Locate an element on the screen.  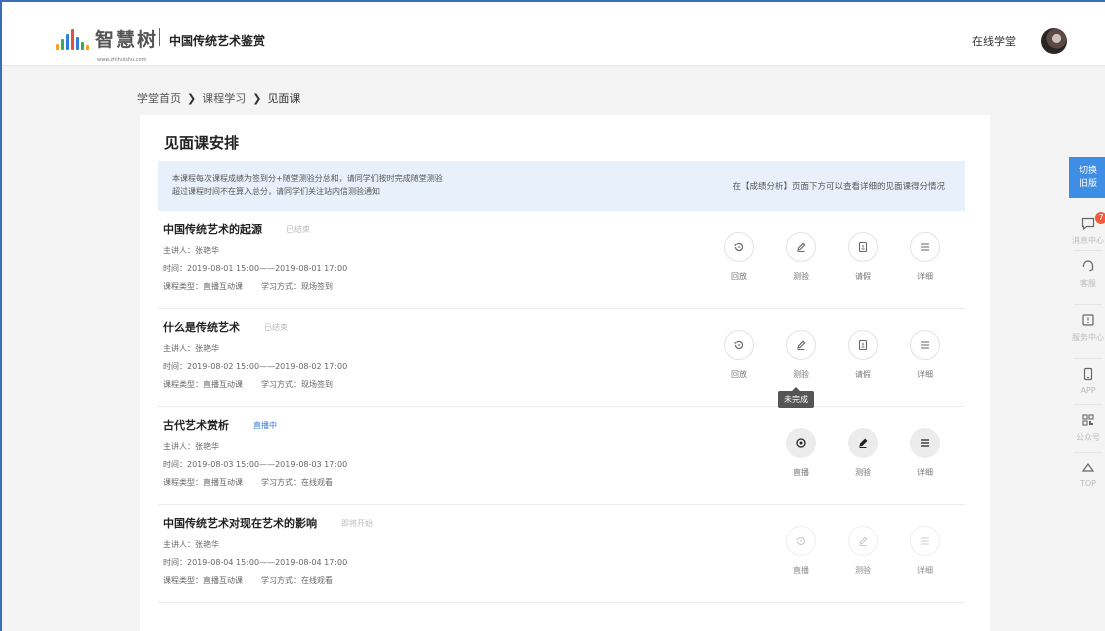
breadcrumb-home: 学堂首页 is located at coordinates (159, 98).